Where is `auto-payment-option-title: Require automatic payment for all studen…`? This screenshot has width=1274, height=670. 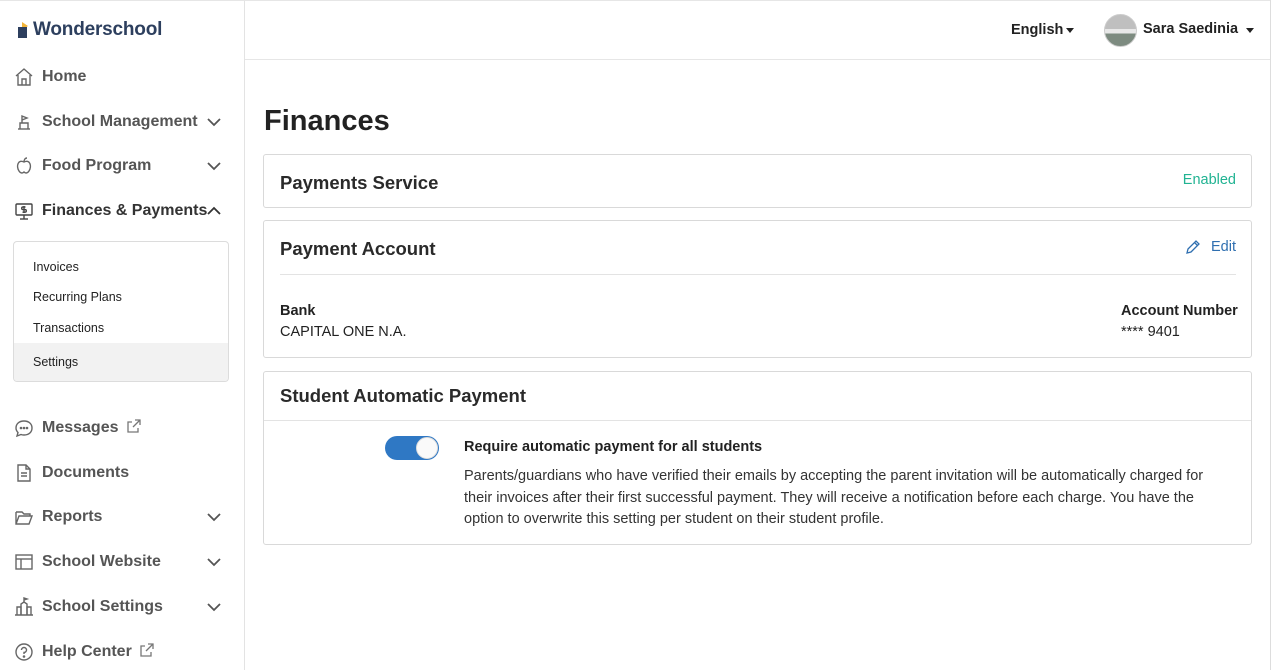 auto-payment-option-title: Require automatic payment for all studen… is located at coordinates (613, 447).